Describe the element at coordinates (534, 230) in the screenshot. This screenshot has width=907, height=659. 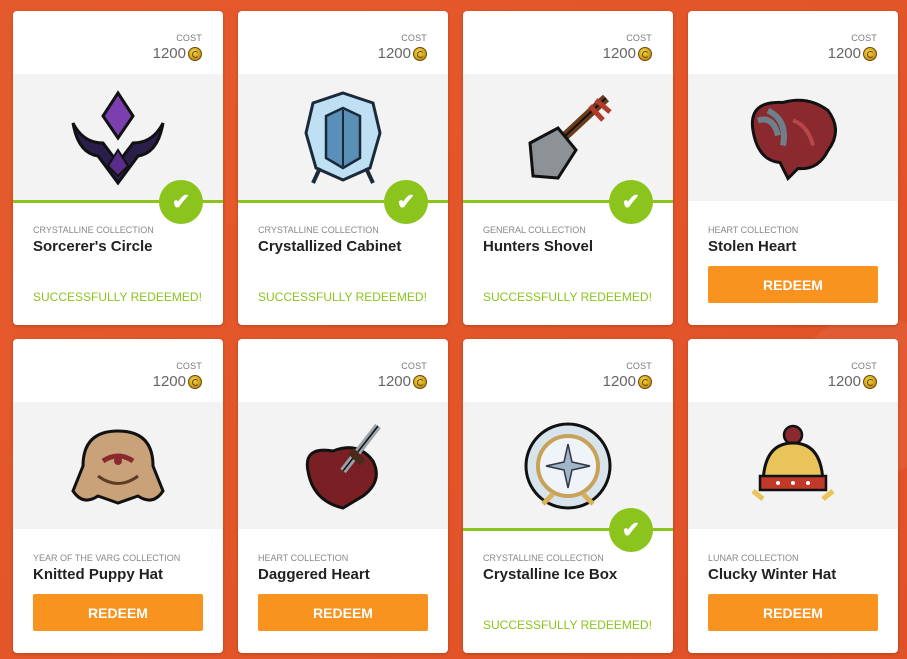
I see `collection-label: GENERAL COLLECTION` at that location.